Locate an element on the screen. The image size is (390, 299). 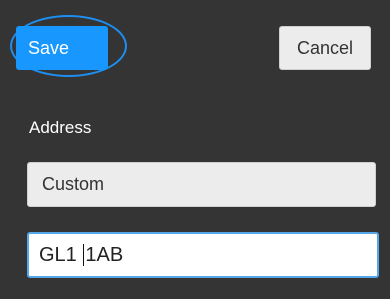
postcode-text-before-caret: GL1 is located at coordinates (61, 254).